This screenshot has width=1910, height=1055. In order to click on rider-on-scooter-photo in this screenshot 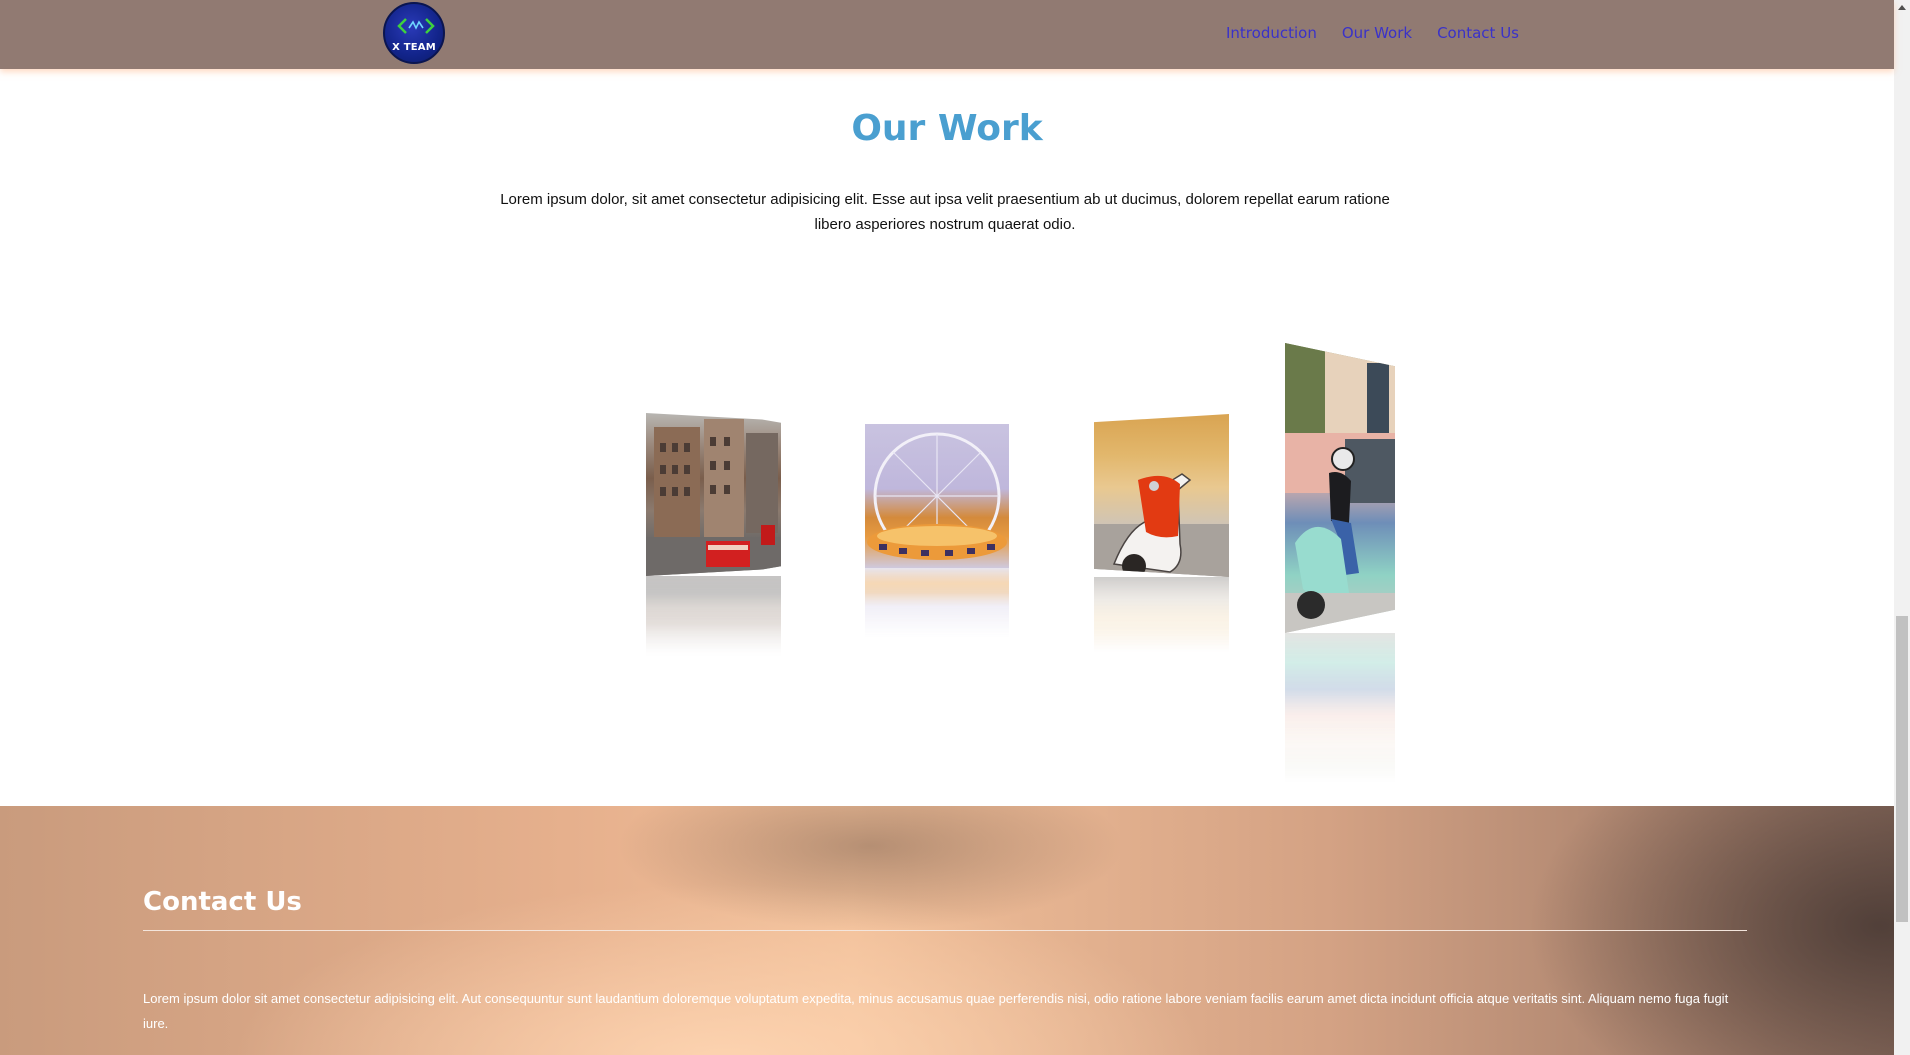, I will do `click(1340, 488)`.